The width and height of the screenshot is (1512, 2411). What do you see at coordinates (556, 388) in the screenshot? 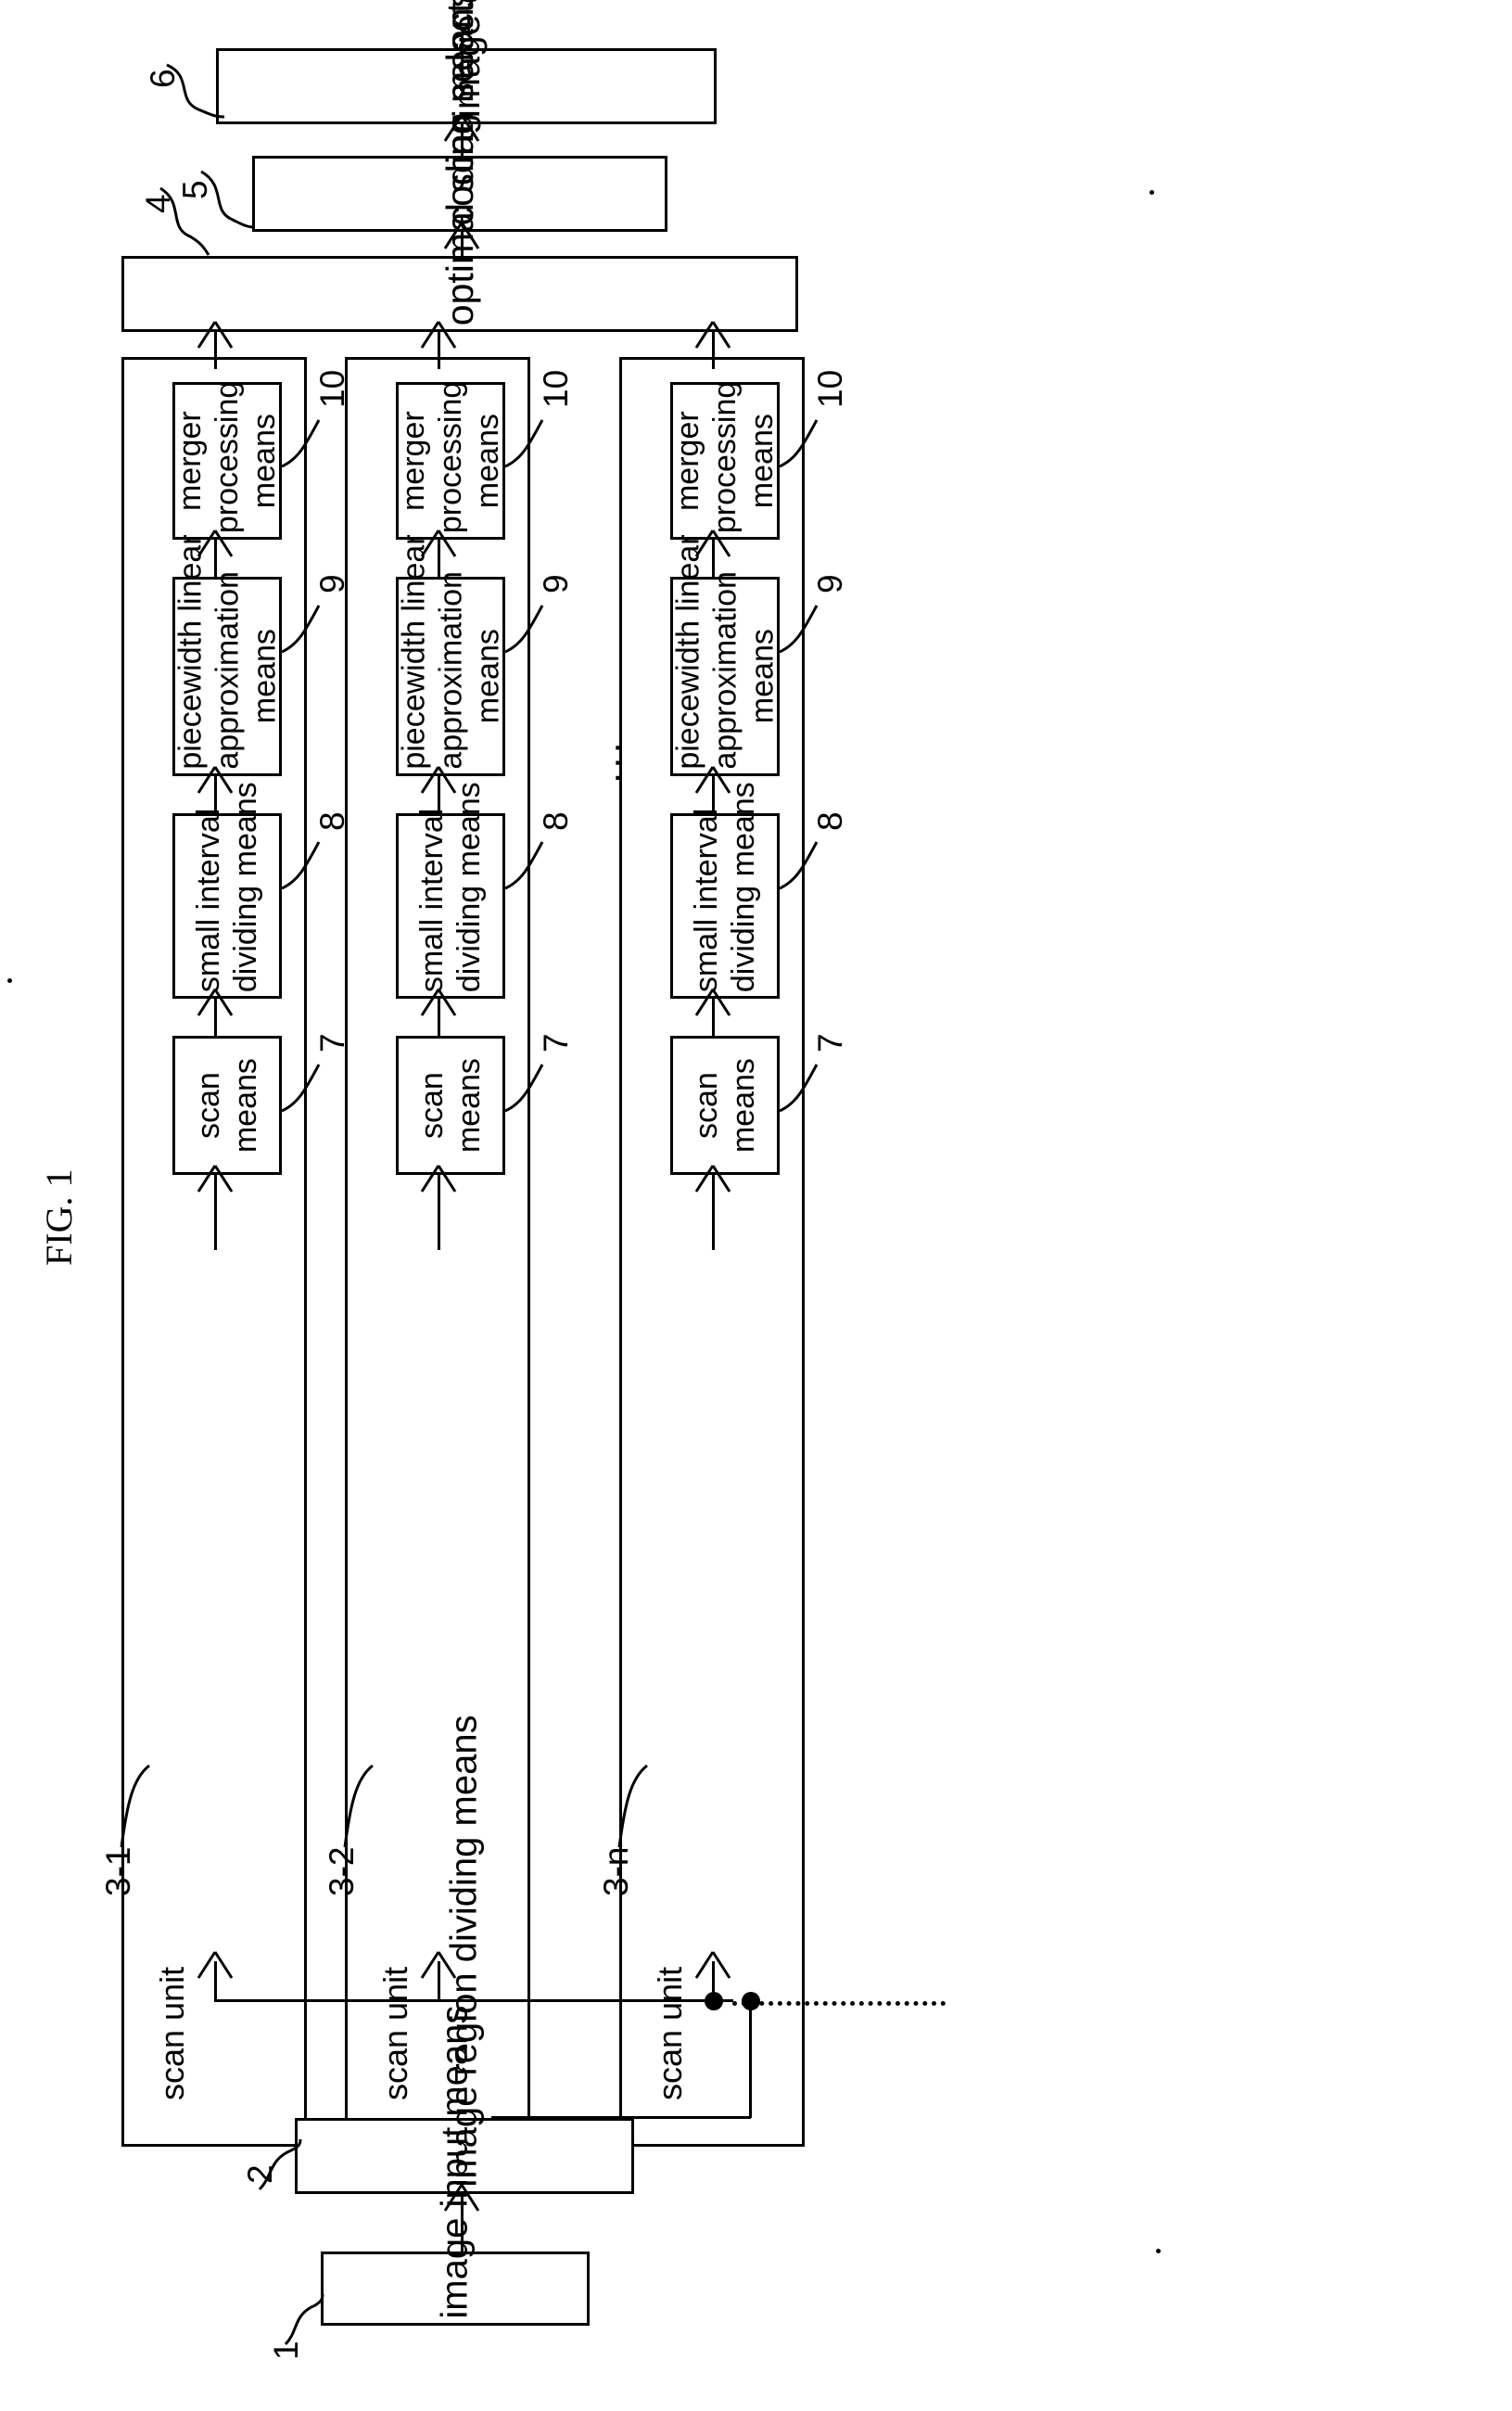
I see `reference-number-10-b: 10` at bounding box center [556, 388].